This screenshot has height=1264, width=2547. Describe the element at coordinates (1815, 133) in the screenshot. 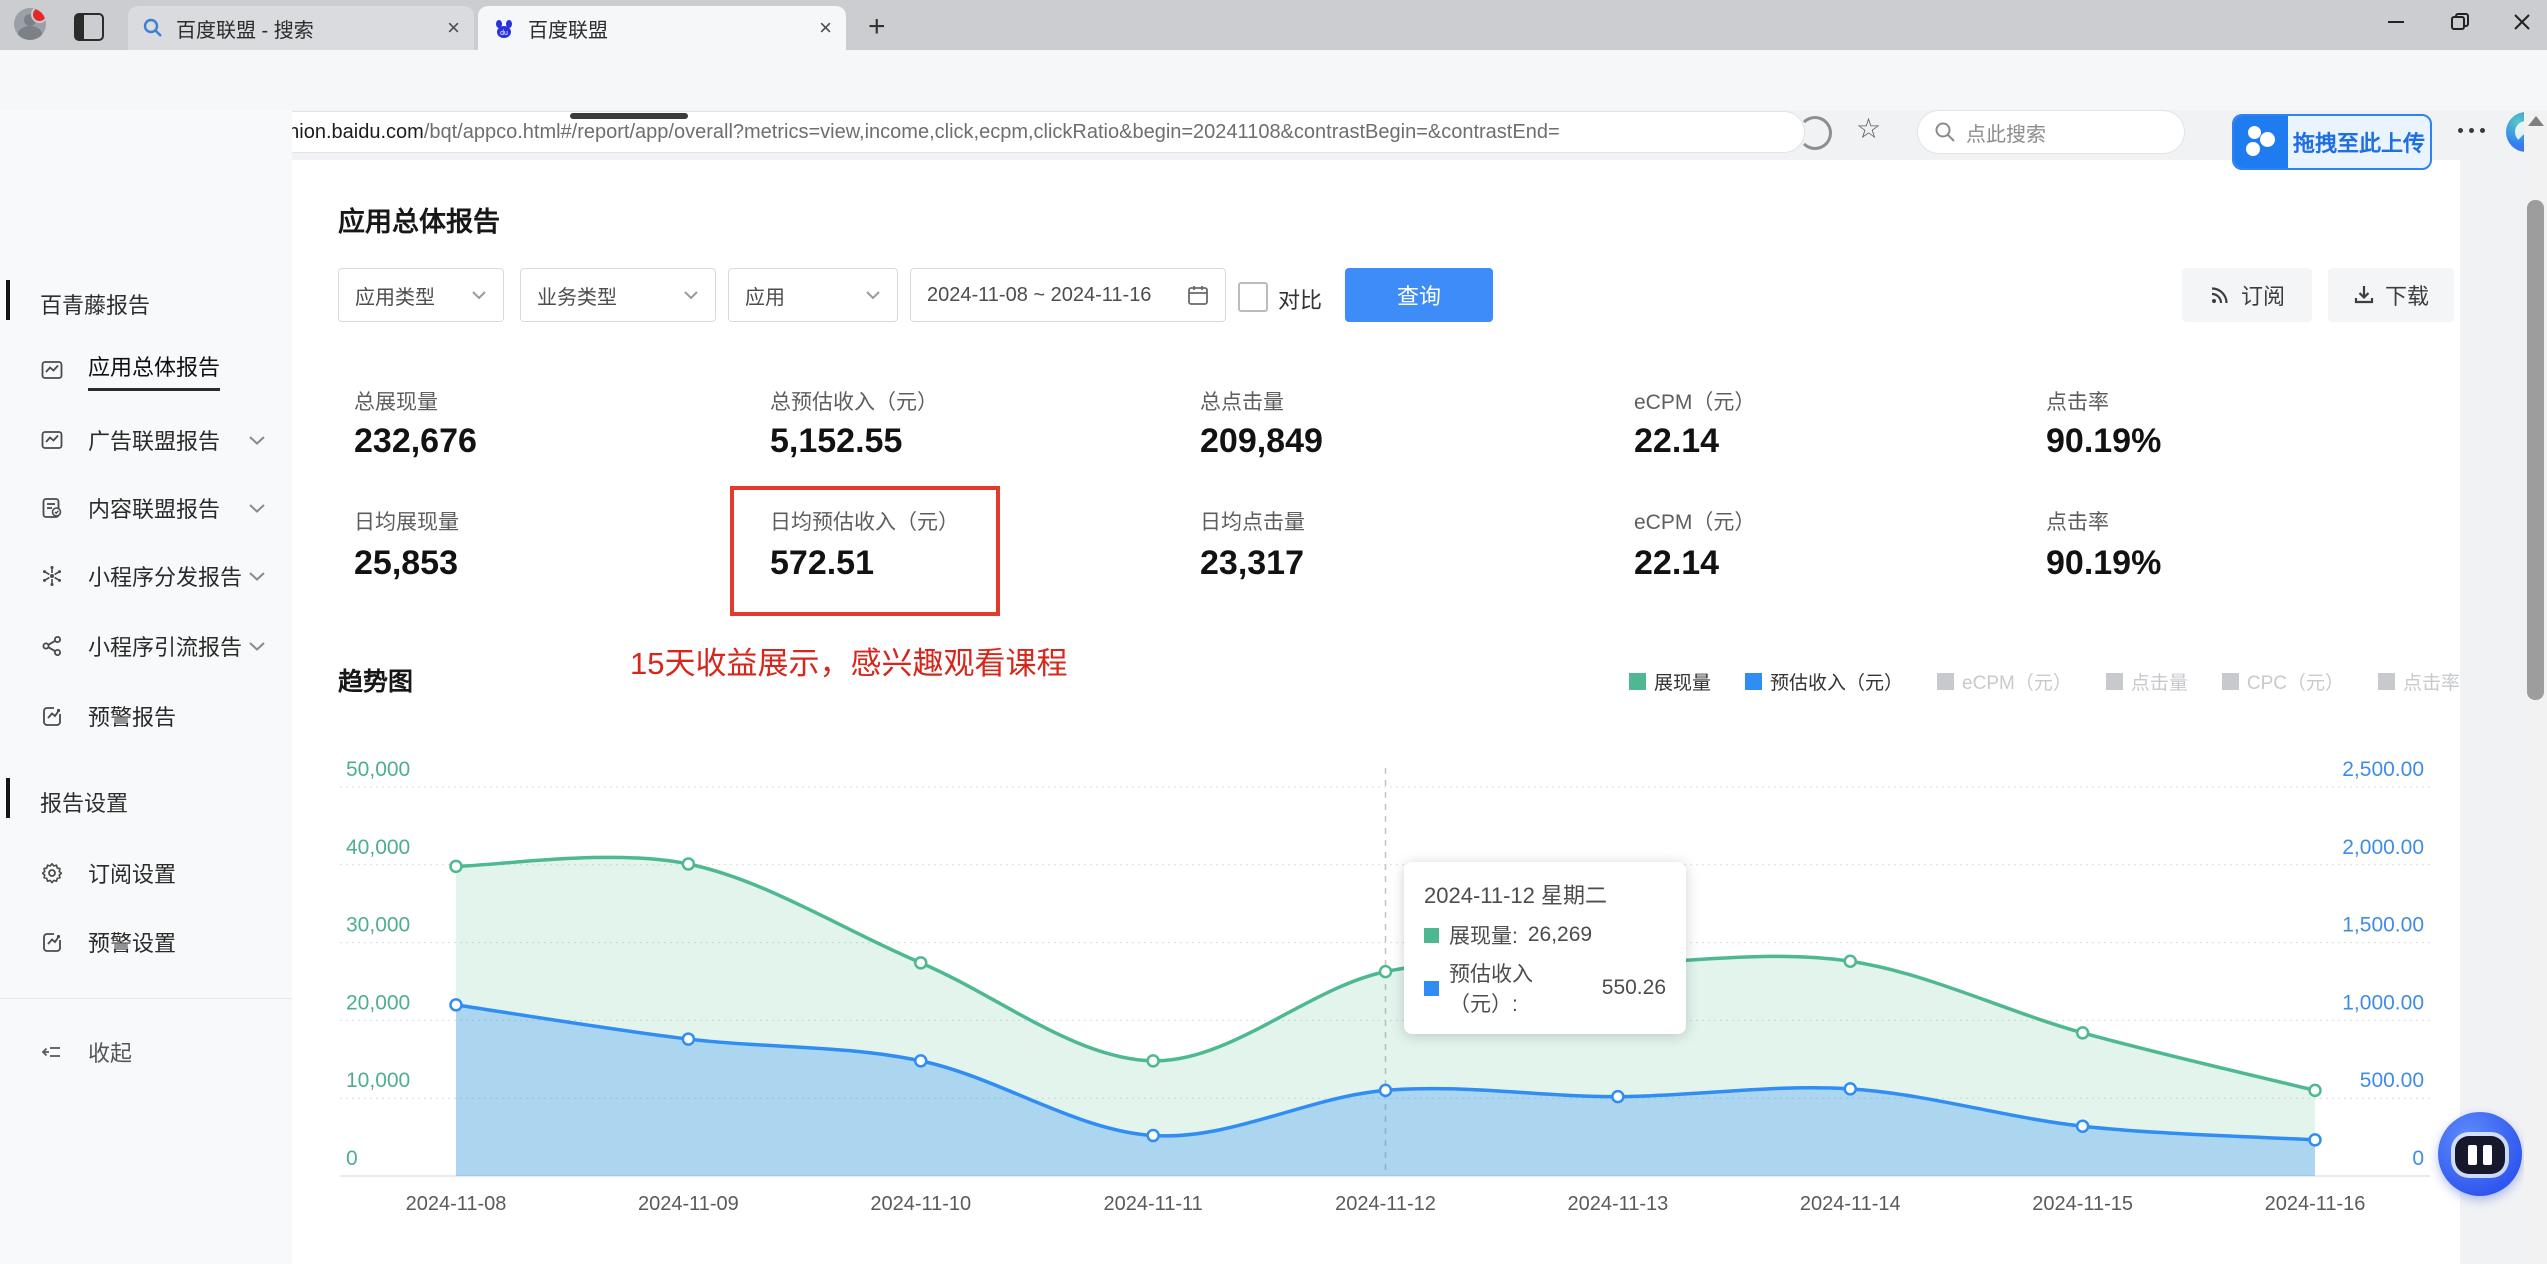

I see `reader-mode-icon` at that location.